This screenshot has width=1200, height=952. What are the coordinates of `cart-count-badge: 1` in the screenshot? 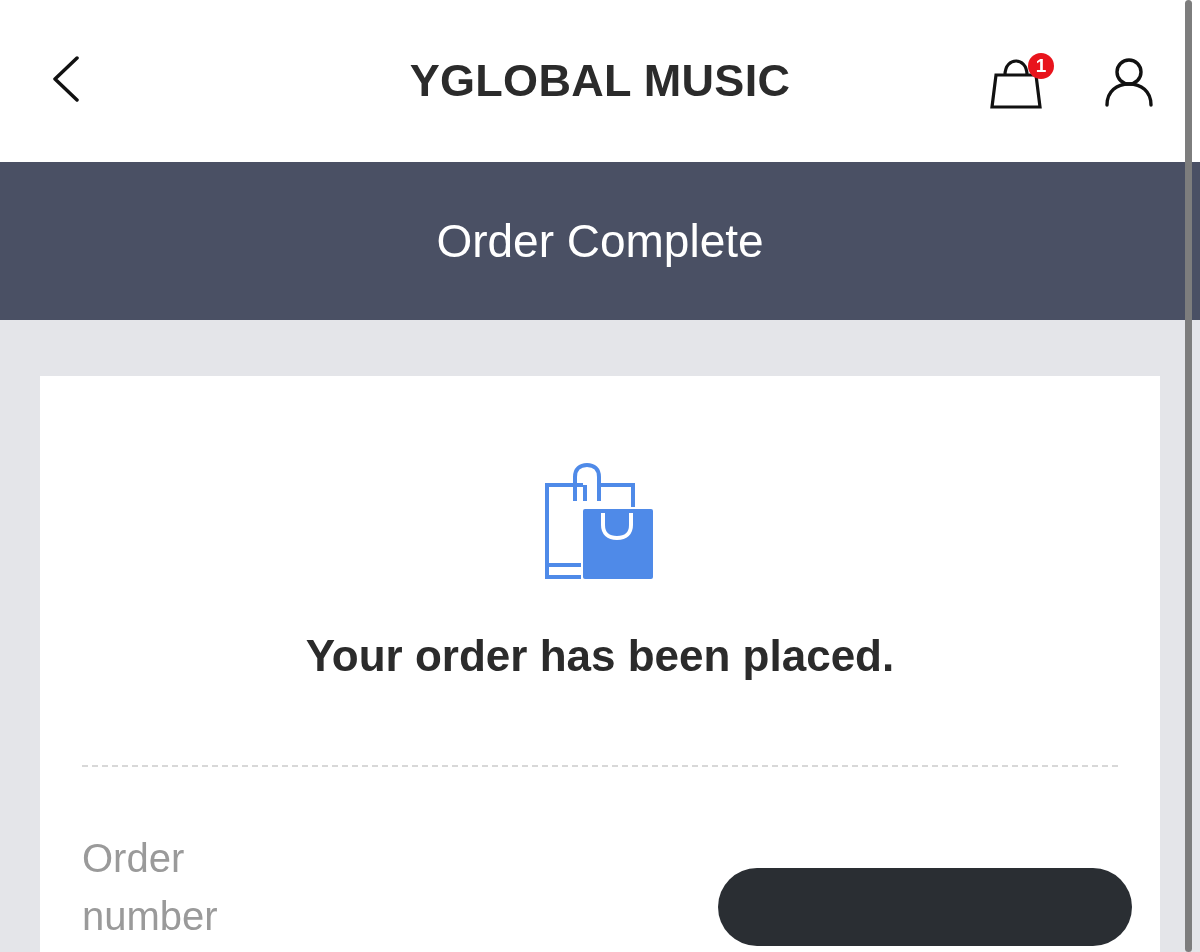 It's located at (1041, 66).